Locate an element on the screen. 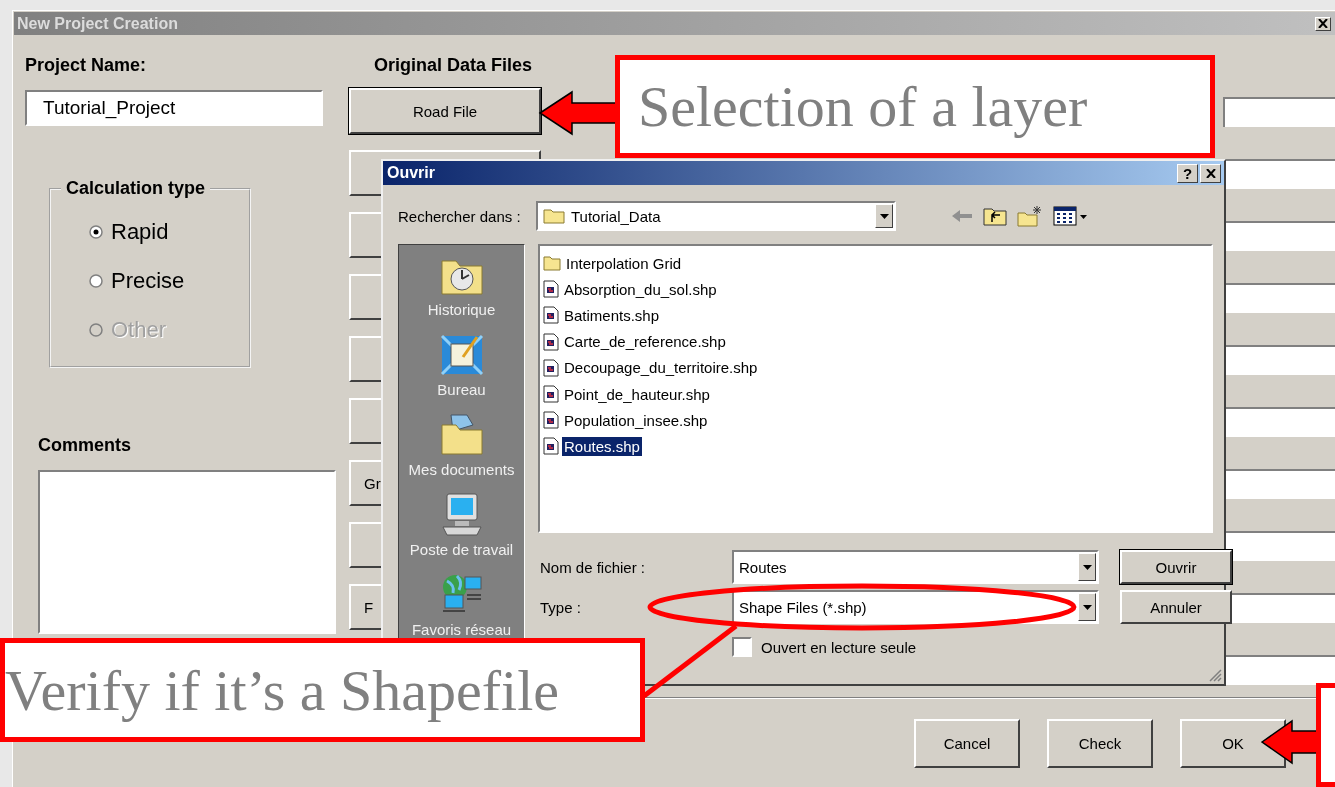  open-button: Ouvrir is located at coordinates (1176, 567).